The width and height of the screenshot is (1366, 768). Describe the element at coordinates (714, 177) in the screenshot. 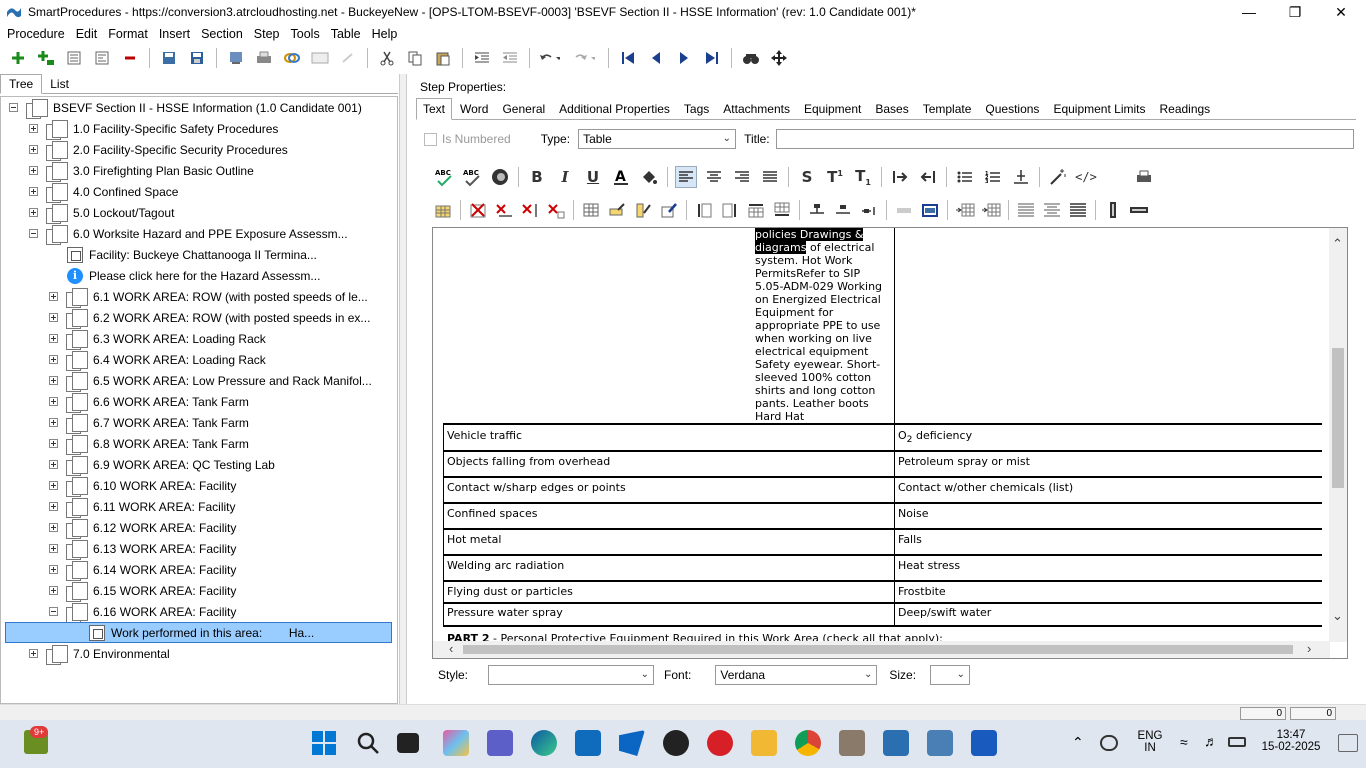

I see `align-center-button` at that location.